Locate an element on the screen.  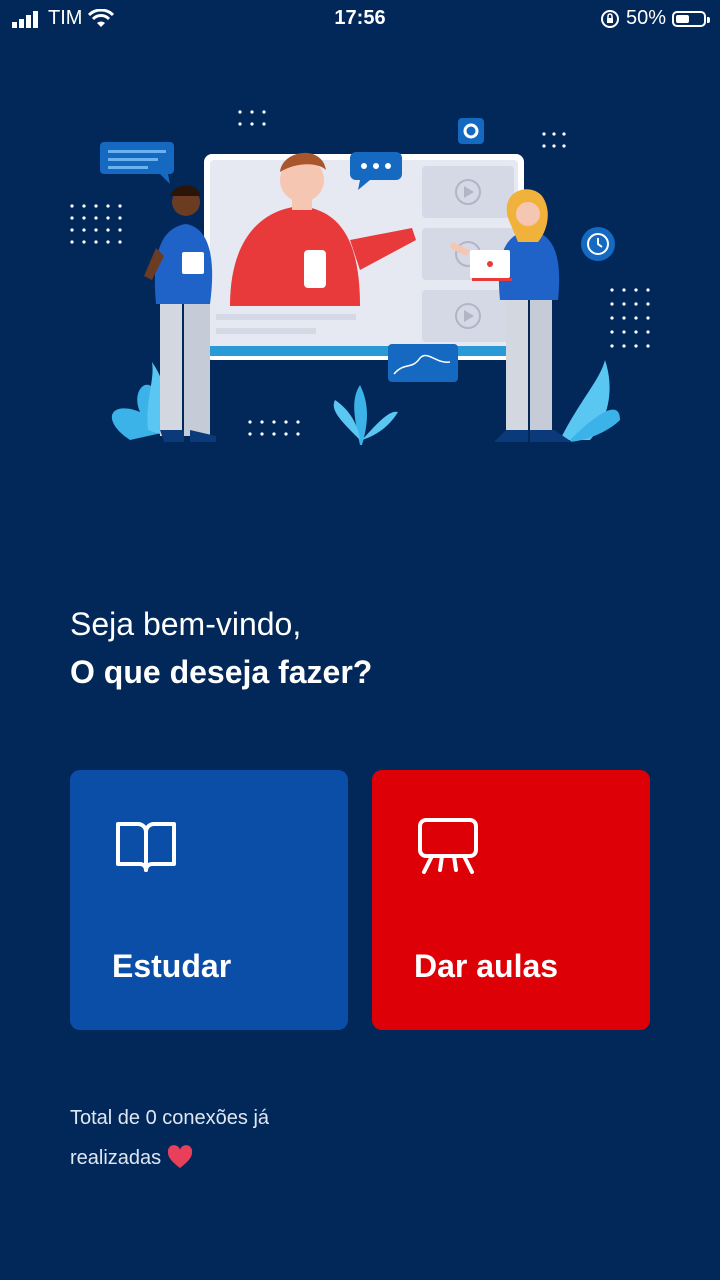
greeting: Seja bem-vindo, O que deseja fazer? is located at coordinates (221, 648).